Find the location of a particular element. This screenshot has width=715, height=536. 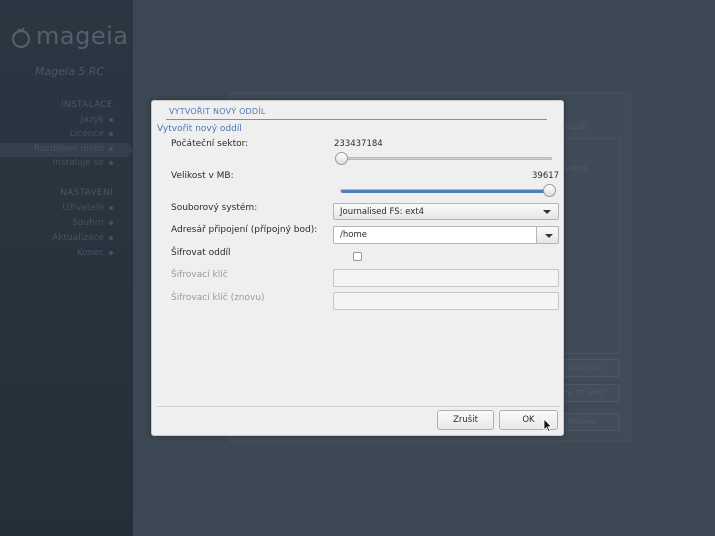

background-text: volné is located at coordinates (576, 168).